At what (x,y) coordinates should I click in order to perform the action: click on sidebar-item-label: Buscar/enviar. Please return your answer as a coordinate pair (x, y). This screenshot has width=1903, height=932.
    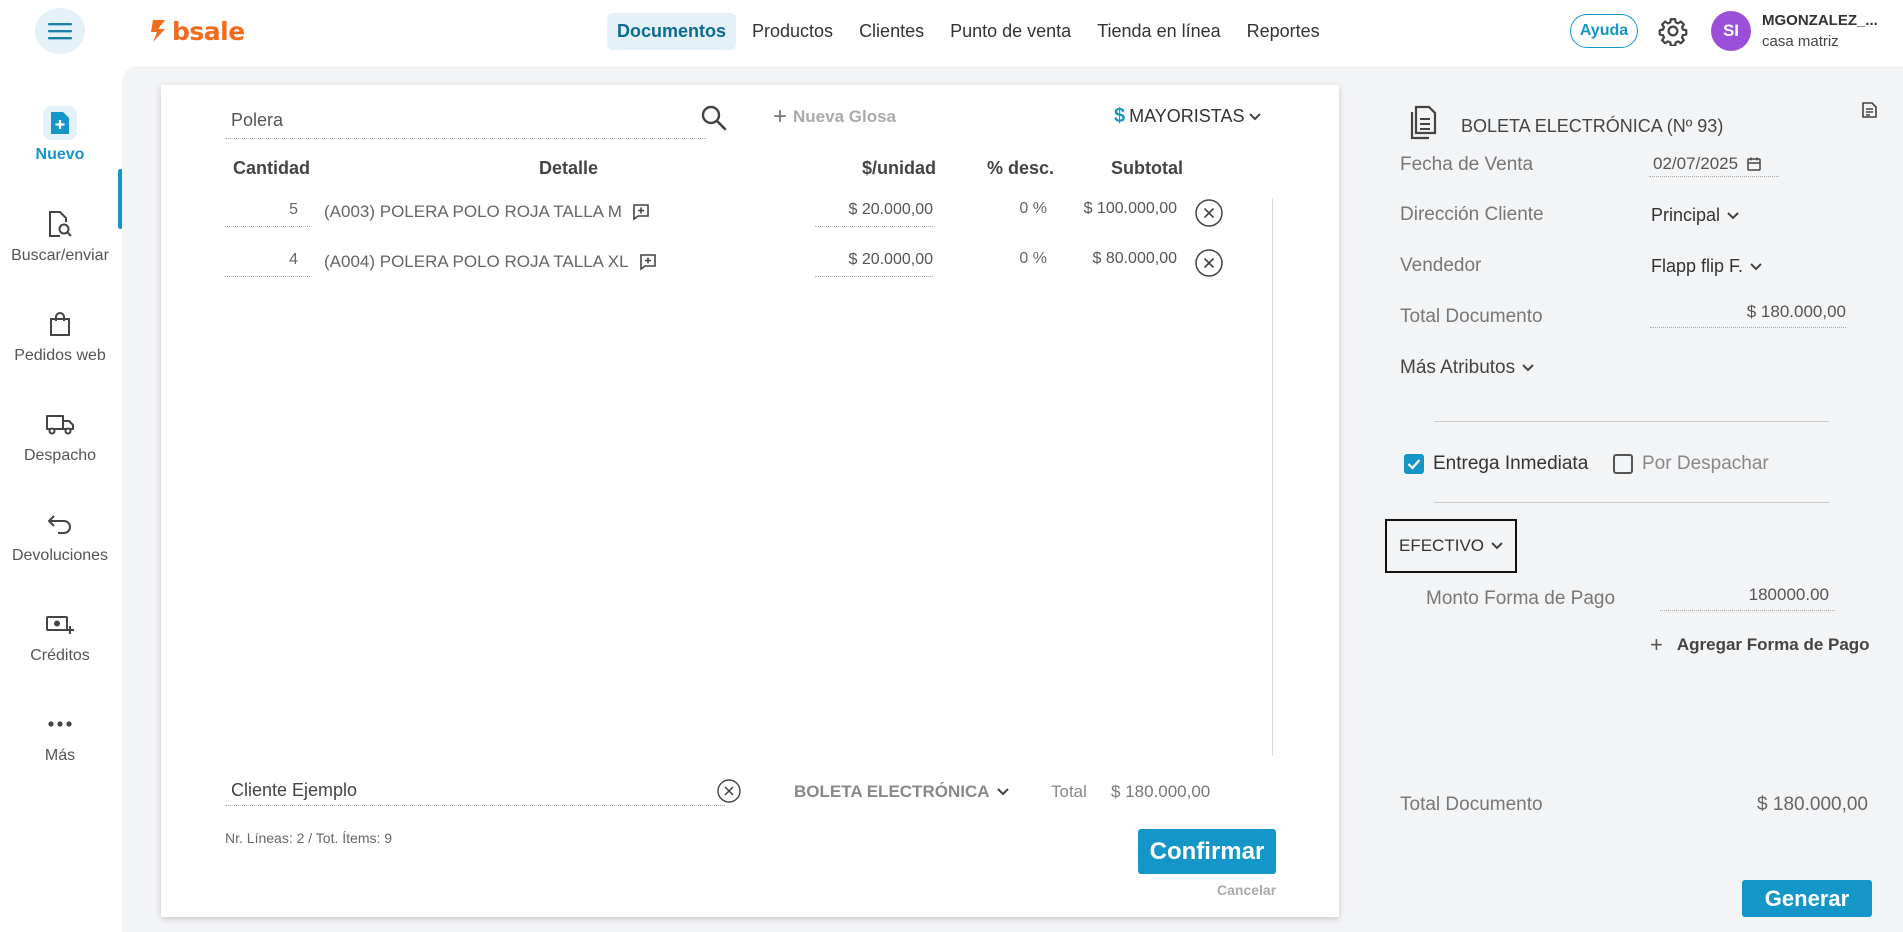
    Looking at the image, I should click on (60, 255).